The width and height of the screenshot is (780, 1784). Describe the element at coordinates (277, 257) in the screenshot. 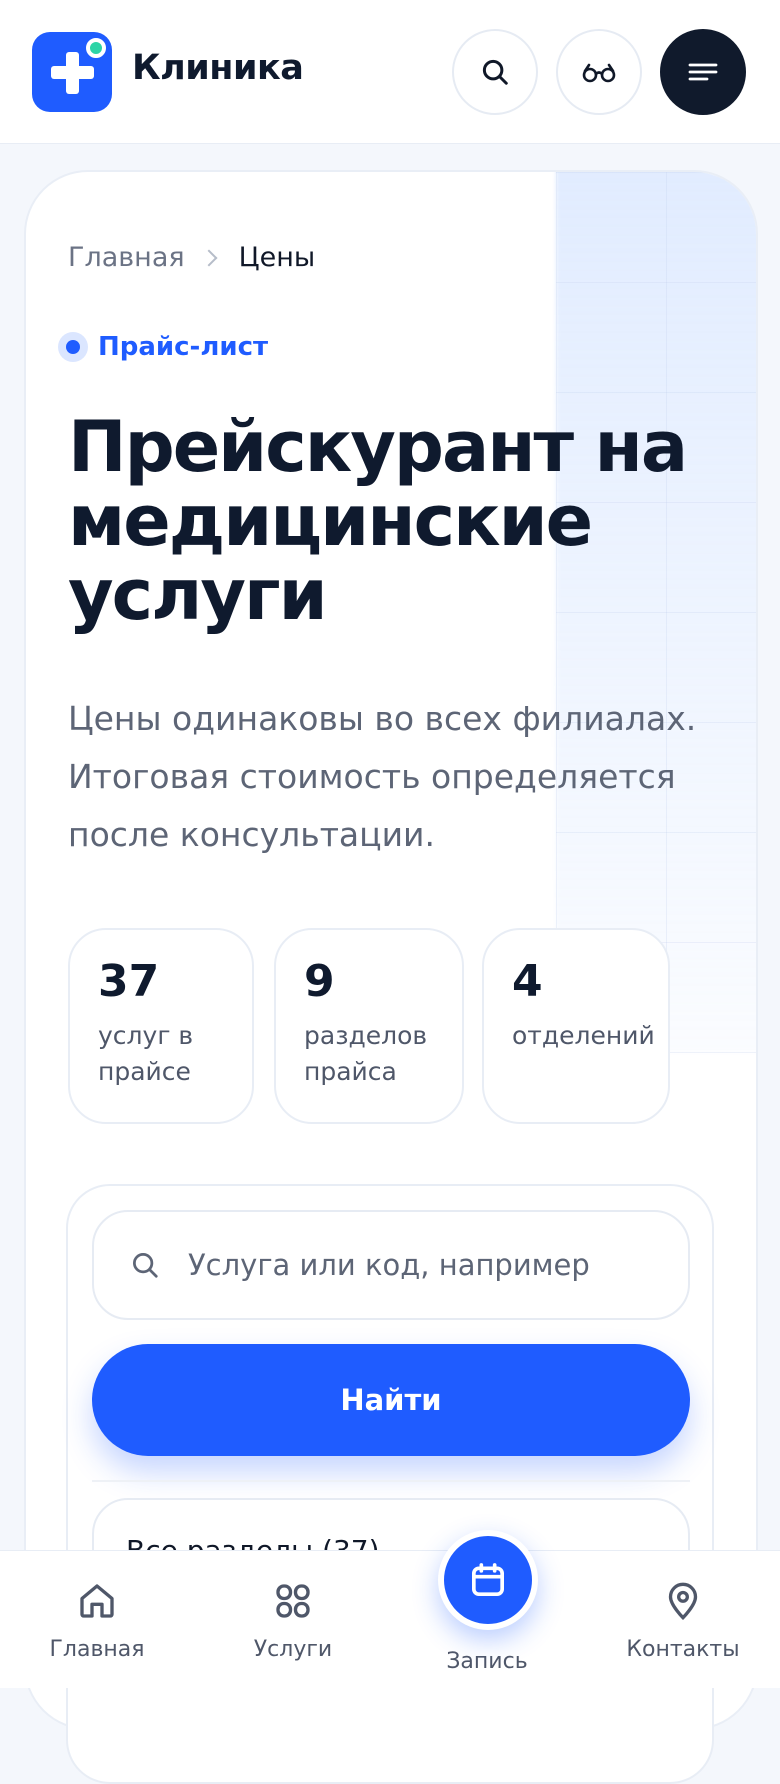

I see `breadcrumb-current: Цены` at that location.